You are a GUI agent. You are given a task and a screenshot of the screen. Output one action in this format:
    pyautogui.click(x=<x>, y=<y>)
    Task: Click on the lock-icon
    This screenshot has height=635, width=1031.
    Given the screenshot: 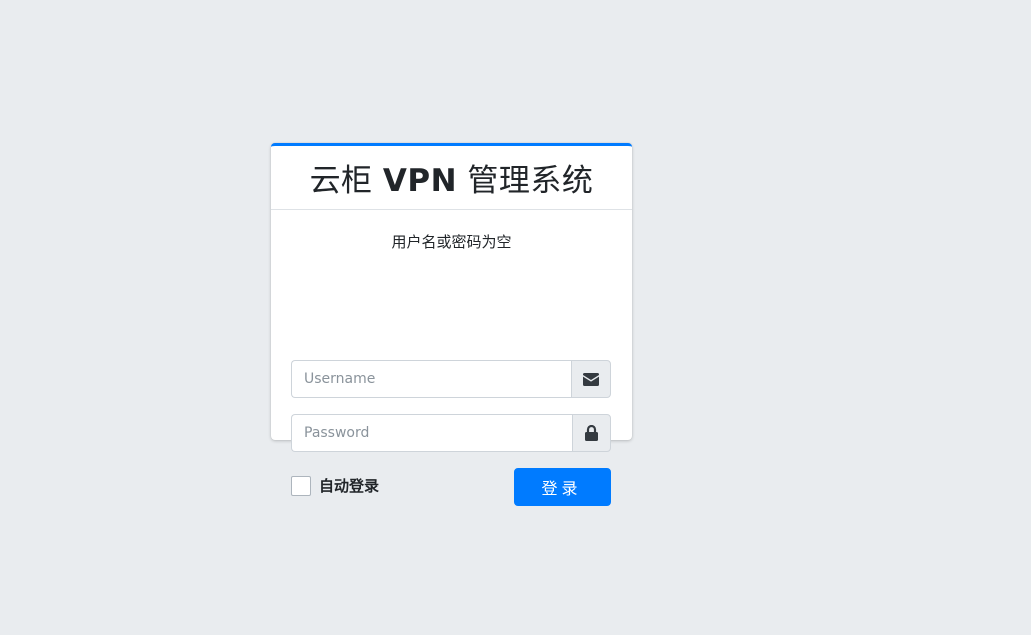 What is the action you would take?
    pyautogui.click(x=591, y=433)
    